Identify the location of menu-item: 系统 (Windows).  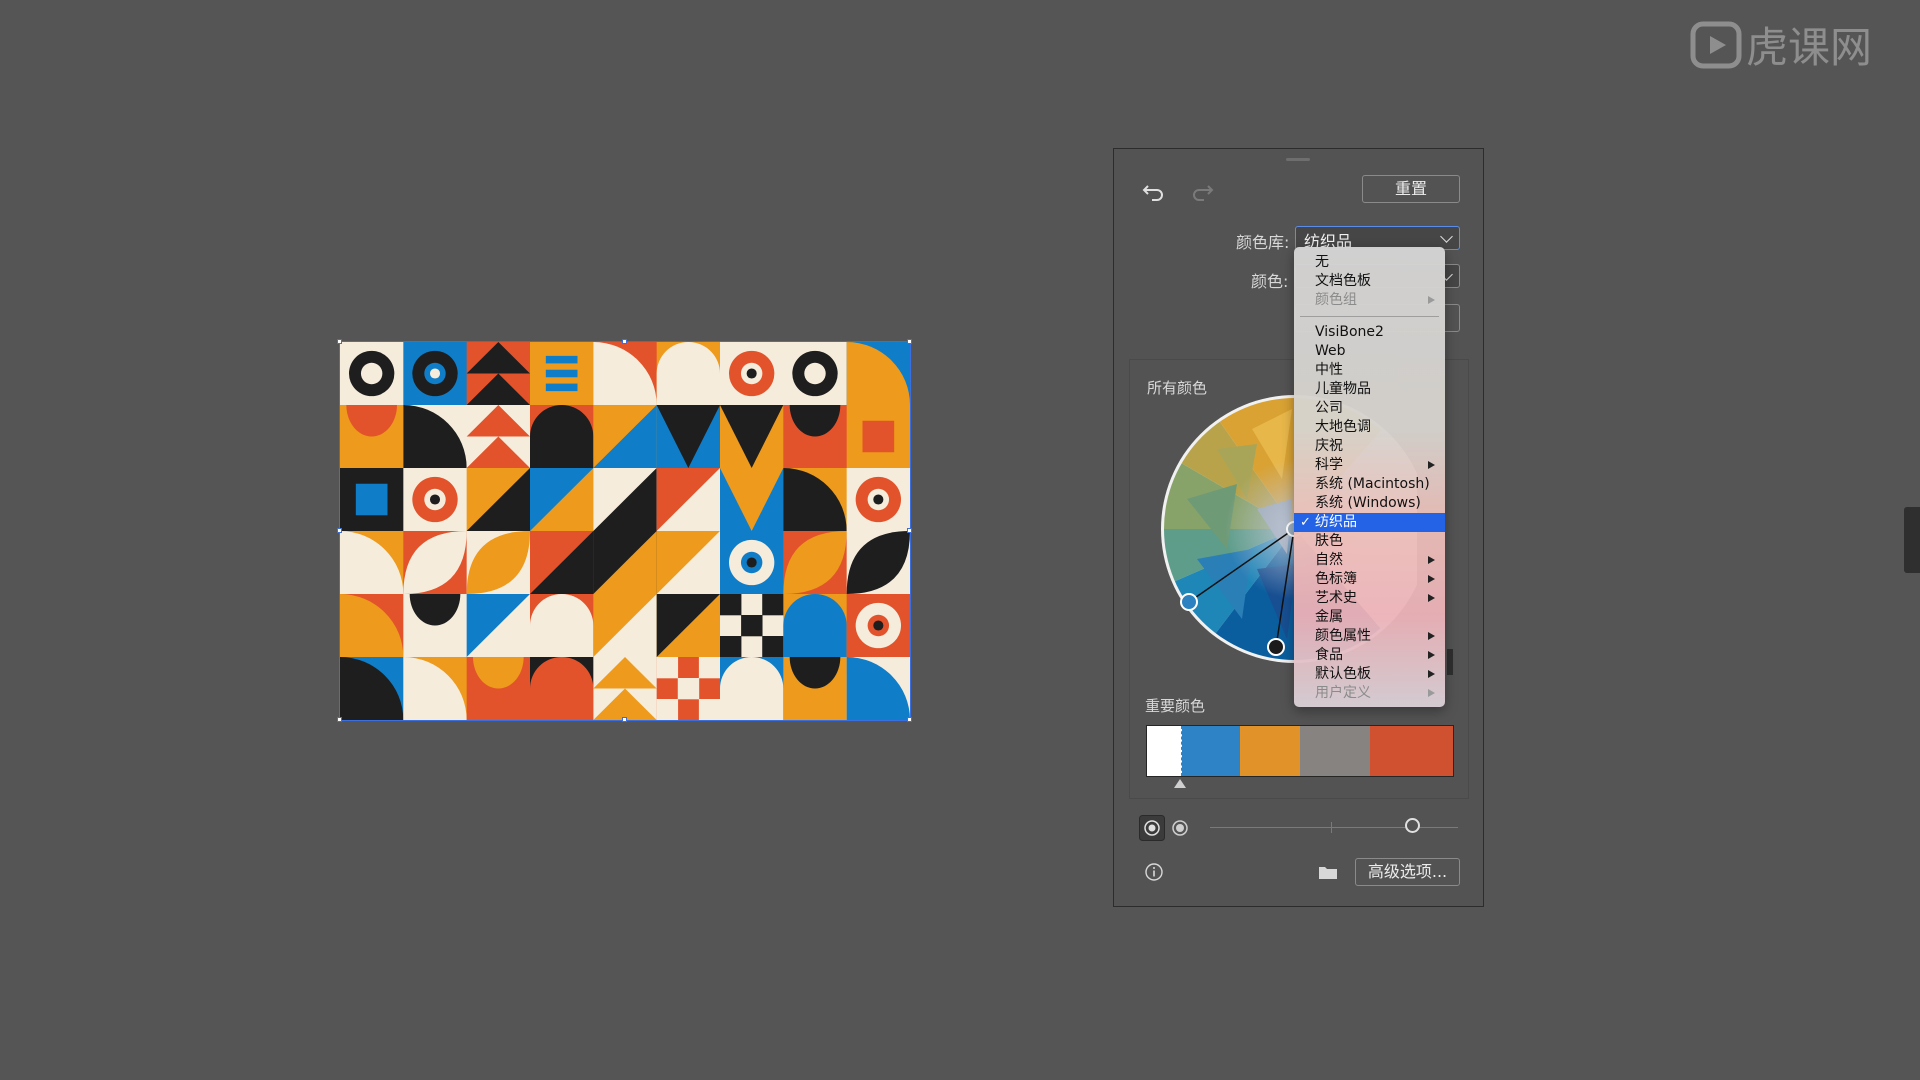
(1369, 503).